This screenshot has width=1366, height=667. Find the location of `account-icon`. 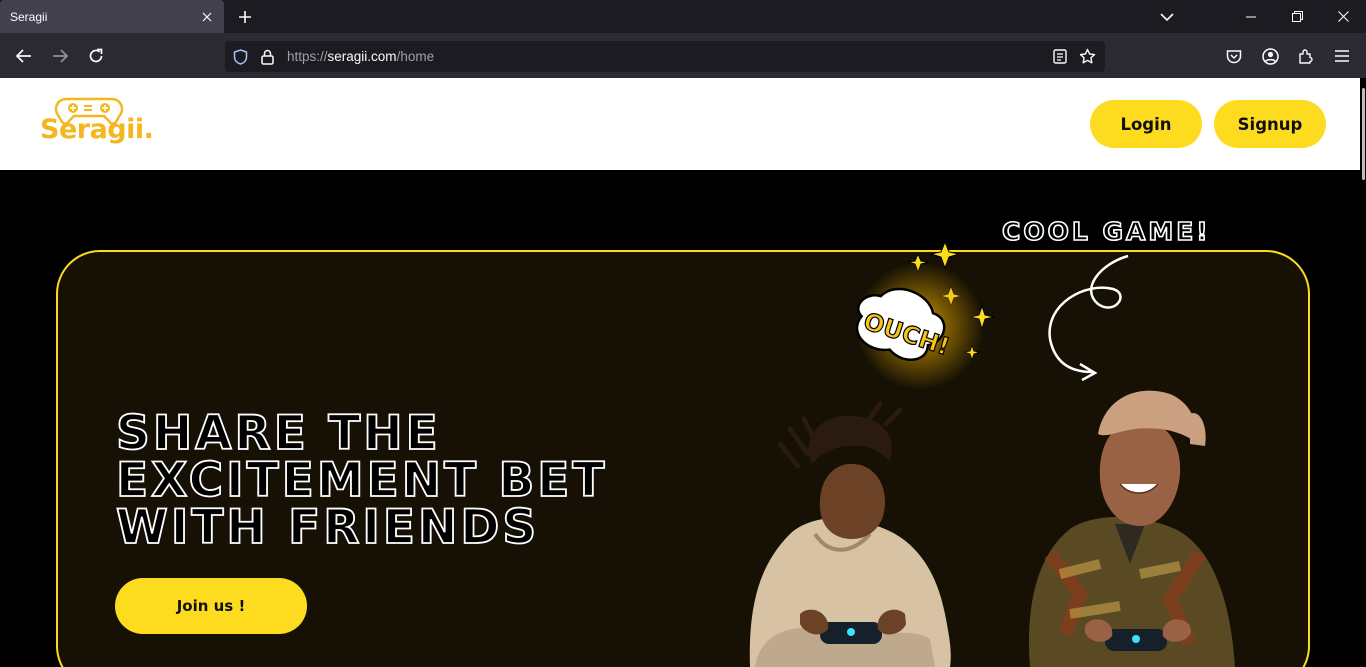

account-icon is located at coordinates (1270, 56).